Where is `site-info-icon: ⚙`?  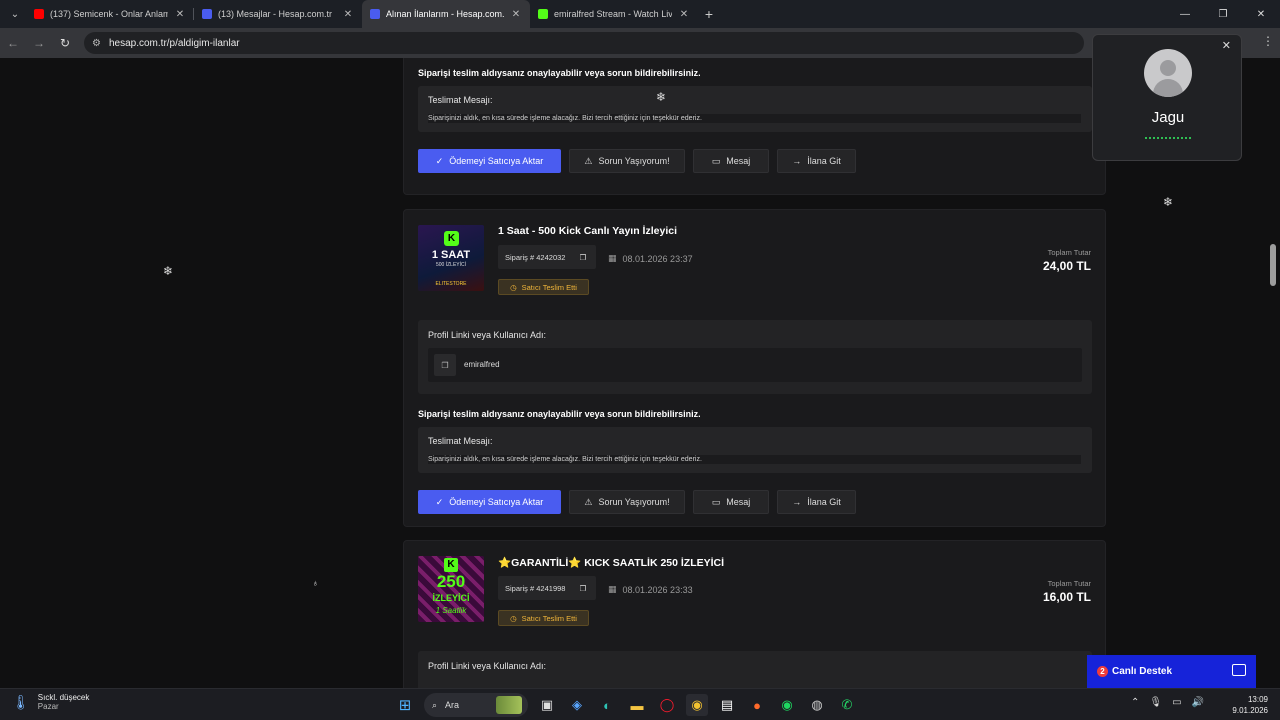
site-info-icon: ⚙ is located at coordinates (96, 43).